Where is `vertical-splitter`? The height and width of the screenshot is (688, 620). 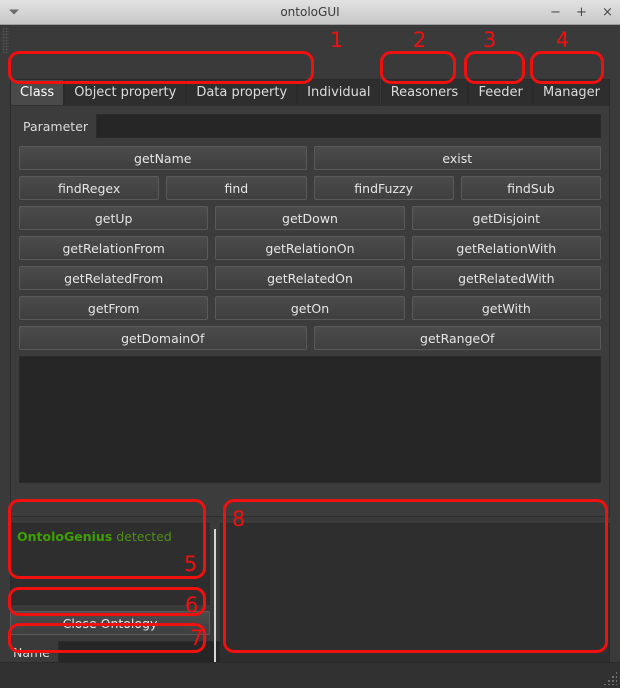 vertical-splitter is located at coordinates (215, 603).